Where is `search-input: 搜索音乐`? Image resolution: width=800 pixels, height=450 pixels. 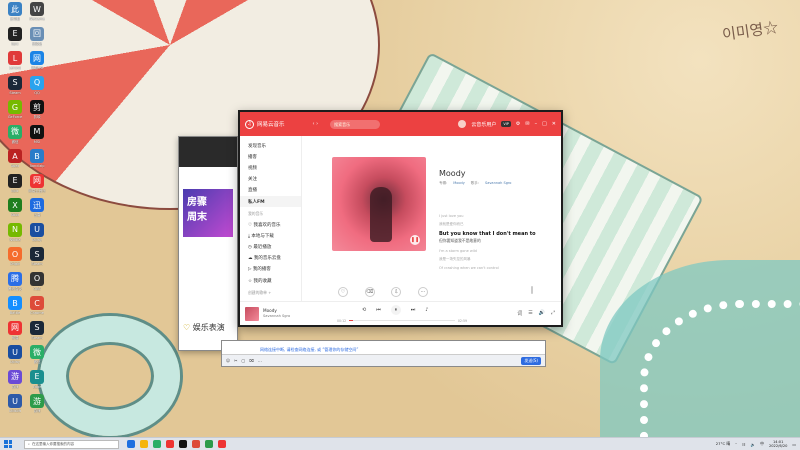
search-input: 搜索音乐 is located at coordinates (355, 124).